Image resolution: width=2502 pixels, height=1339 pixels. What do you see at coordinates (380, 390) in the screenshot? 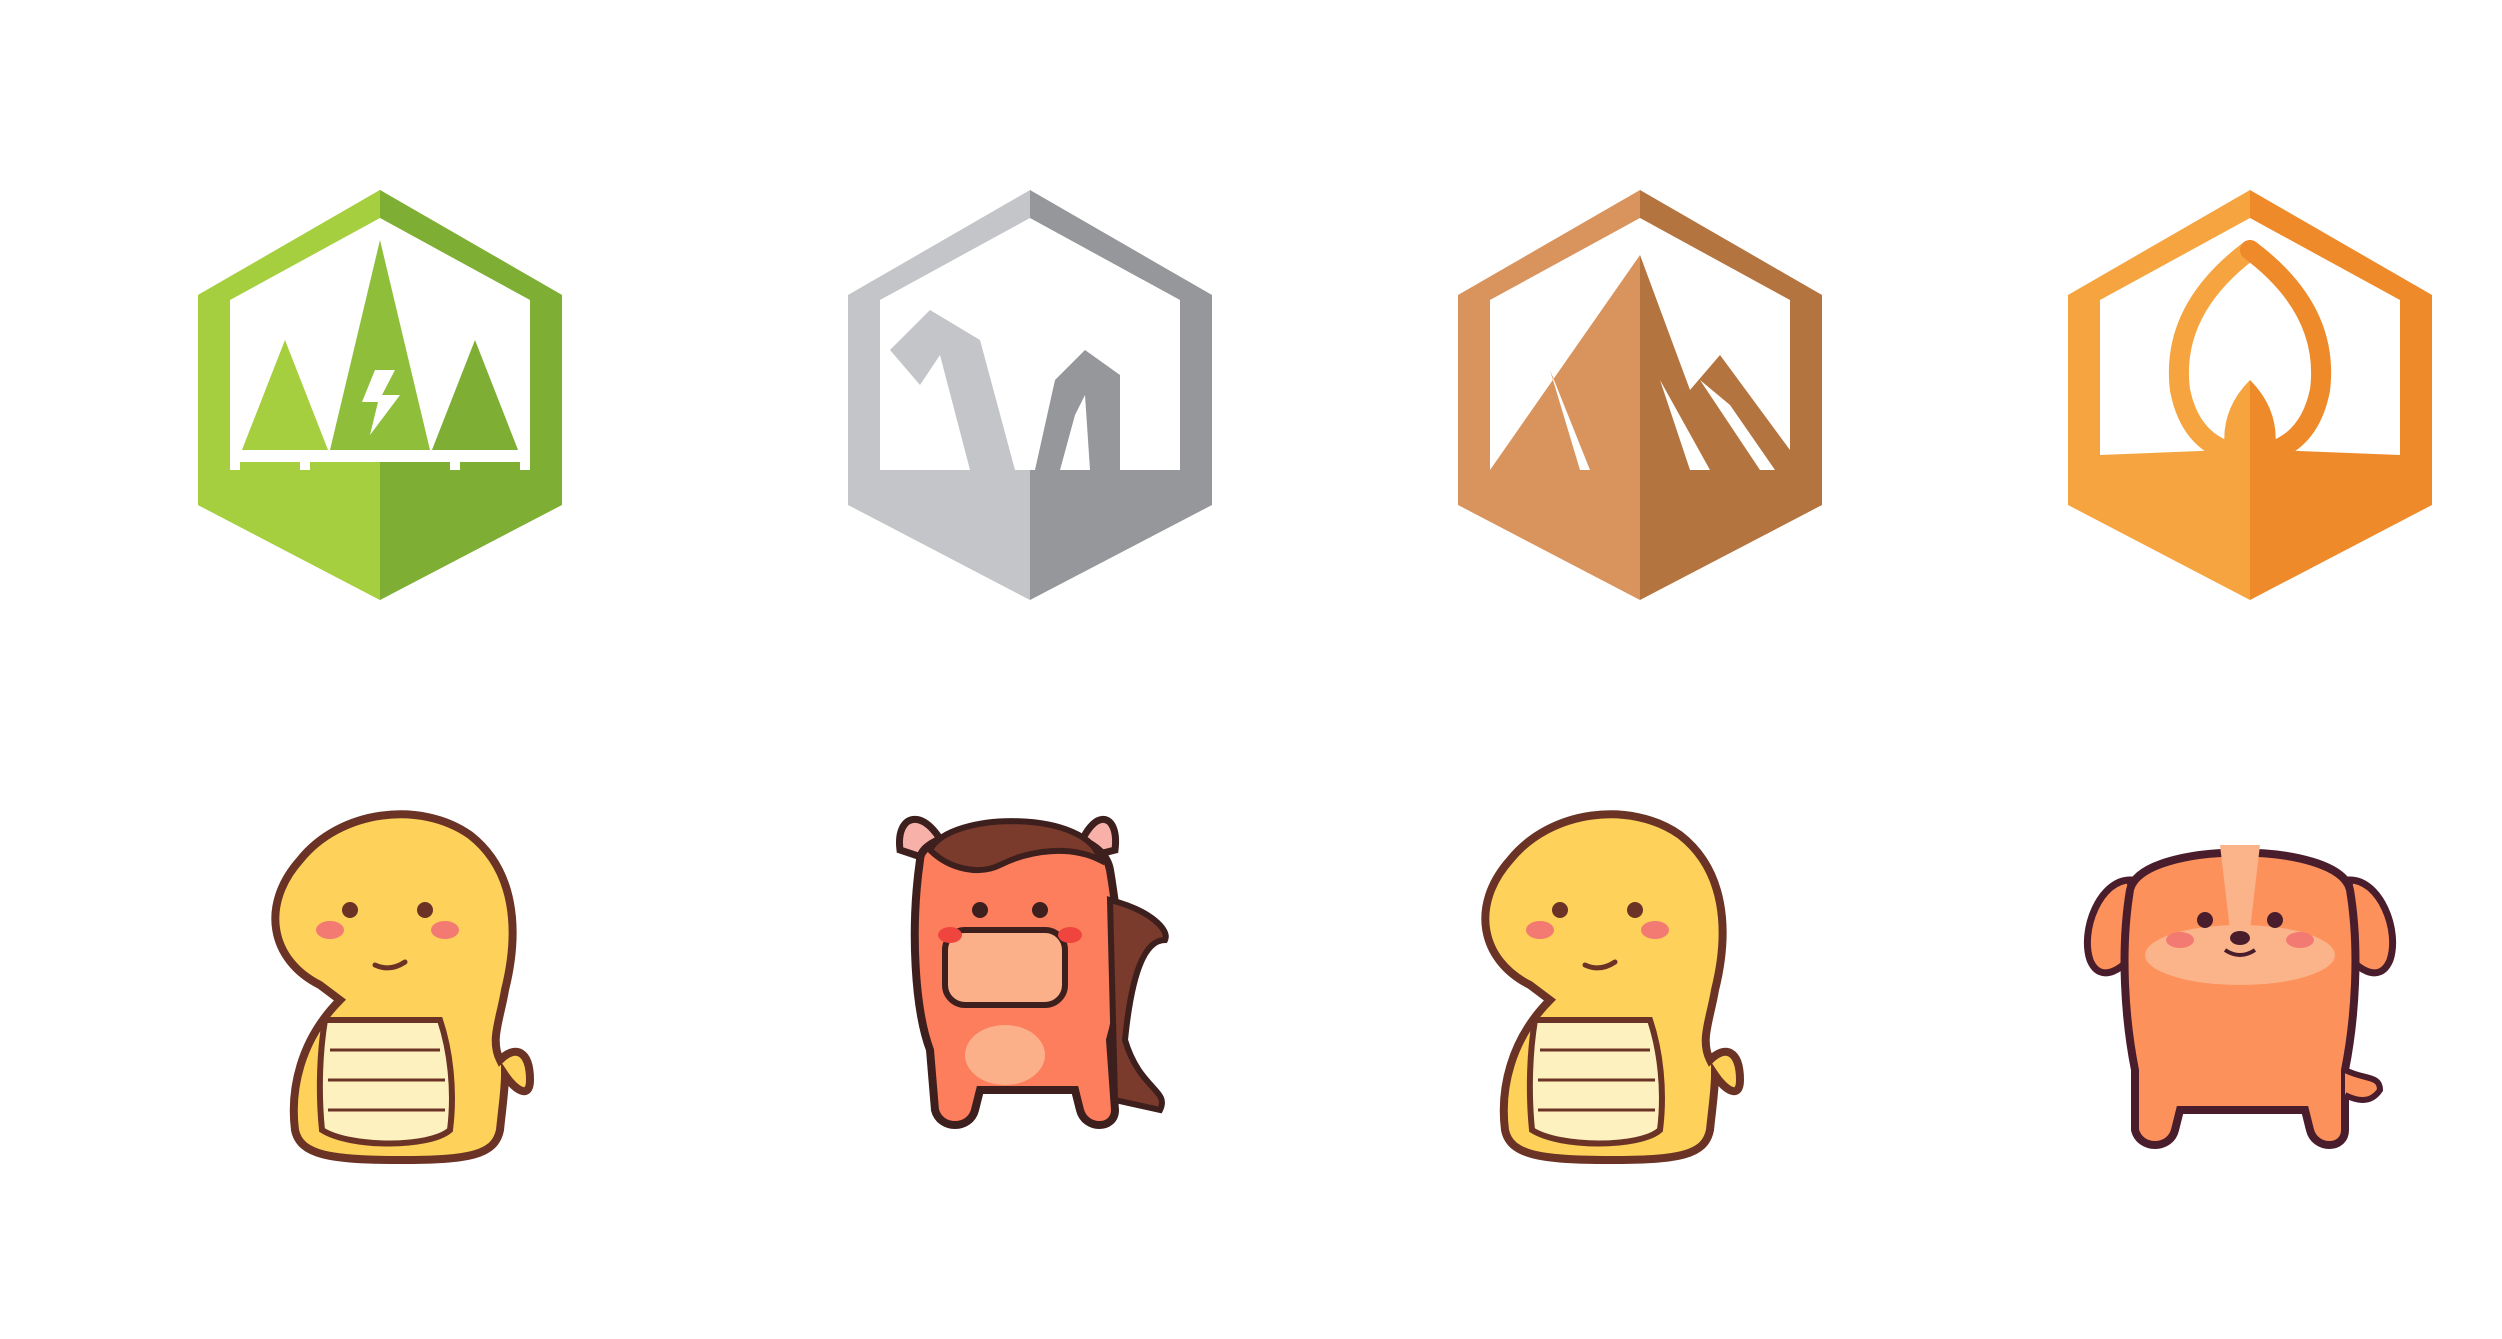
I see `forest-badge-icon` at bounding box center [380, 390].